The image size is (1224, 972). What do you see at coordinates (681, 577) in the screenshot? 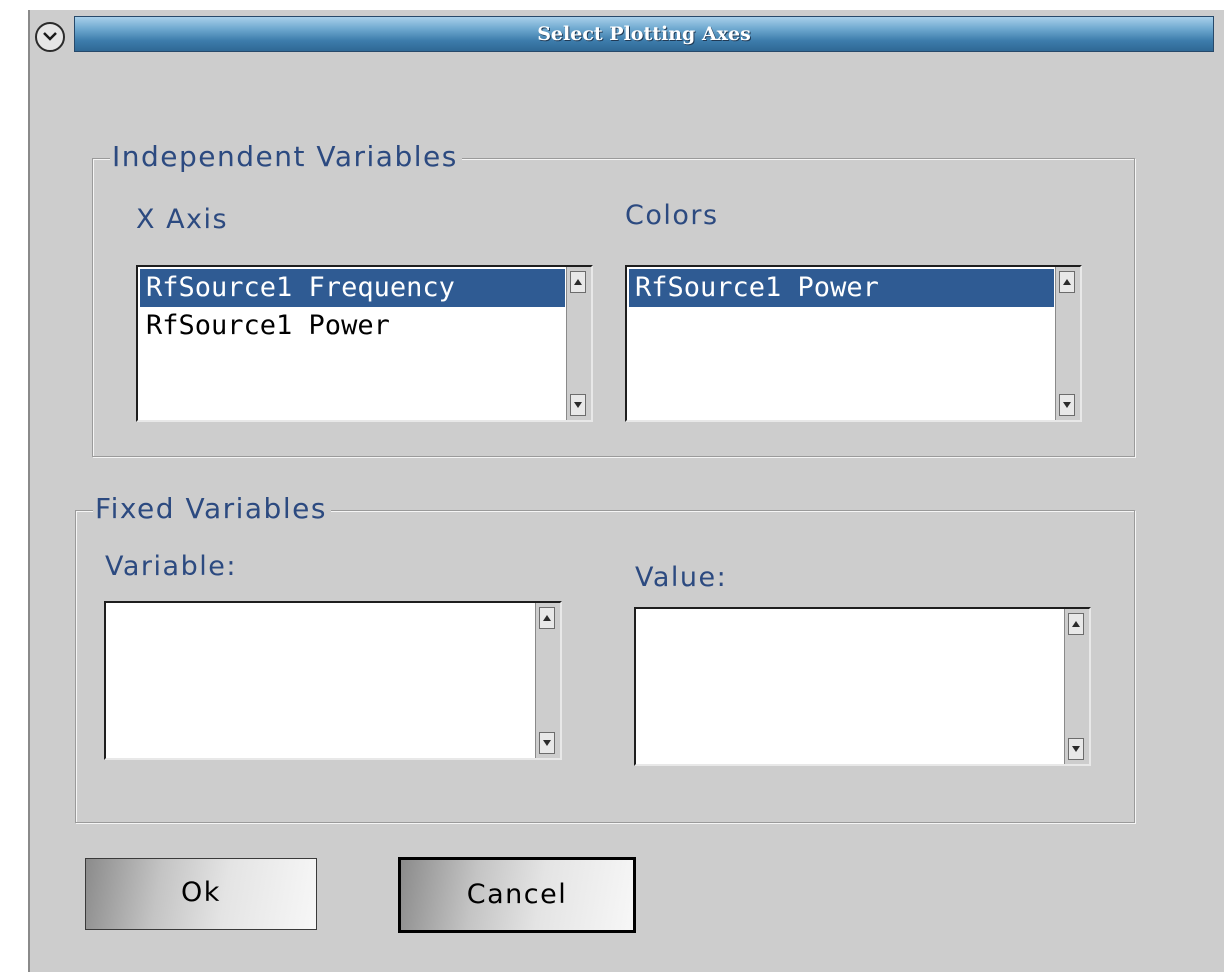
I see `value-label: Value:` at bounding box center [681, 577].